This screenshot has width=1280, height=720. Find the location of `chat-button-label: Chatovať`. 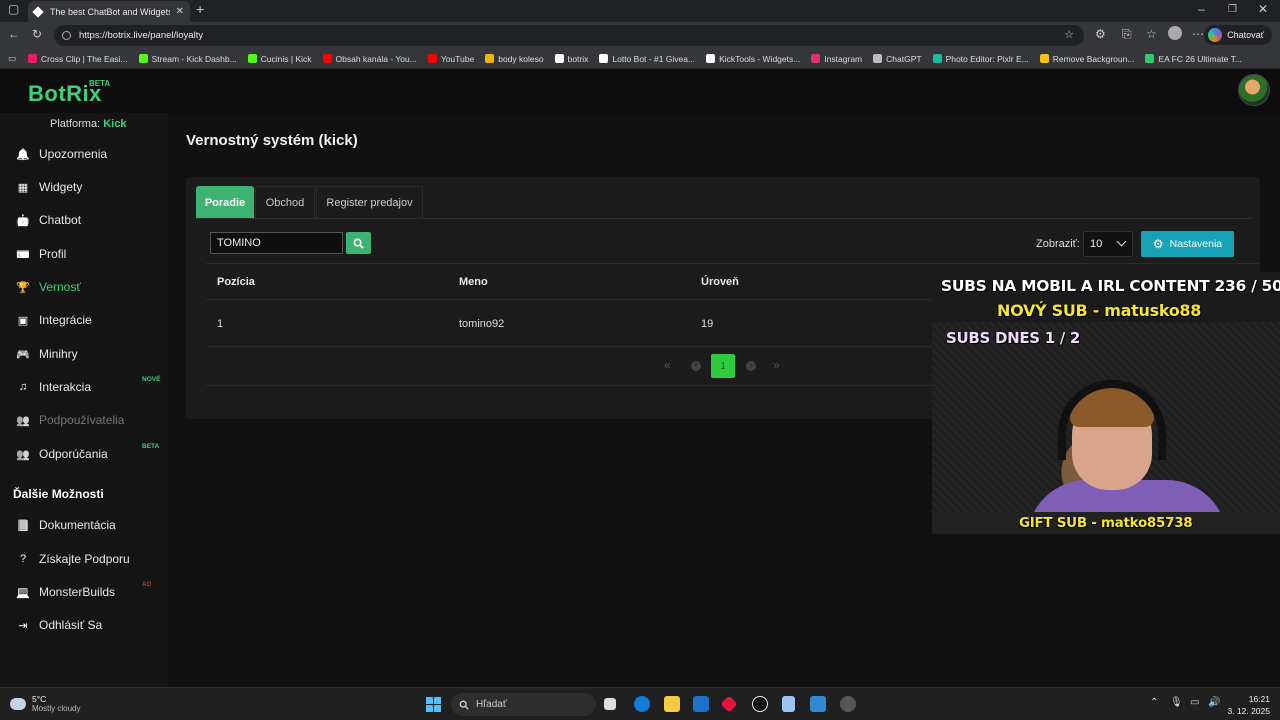

chat-button-label: Chatovať is located at coordinates (1245, 35).